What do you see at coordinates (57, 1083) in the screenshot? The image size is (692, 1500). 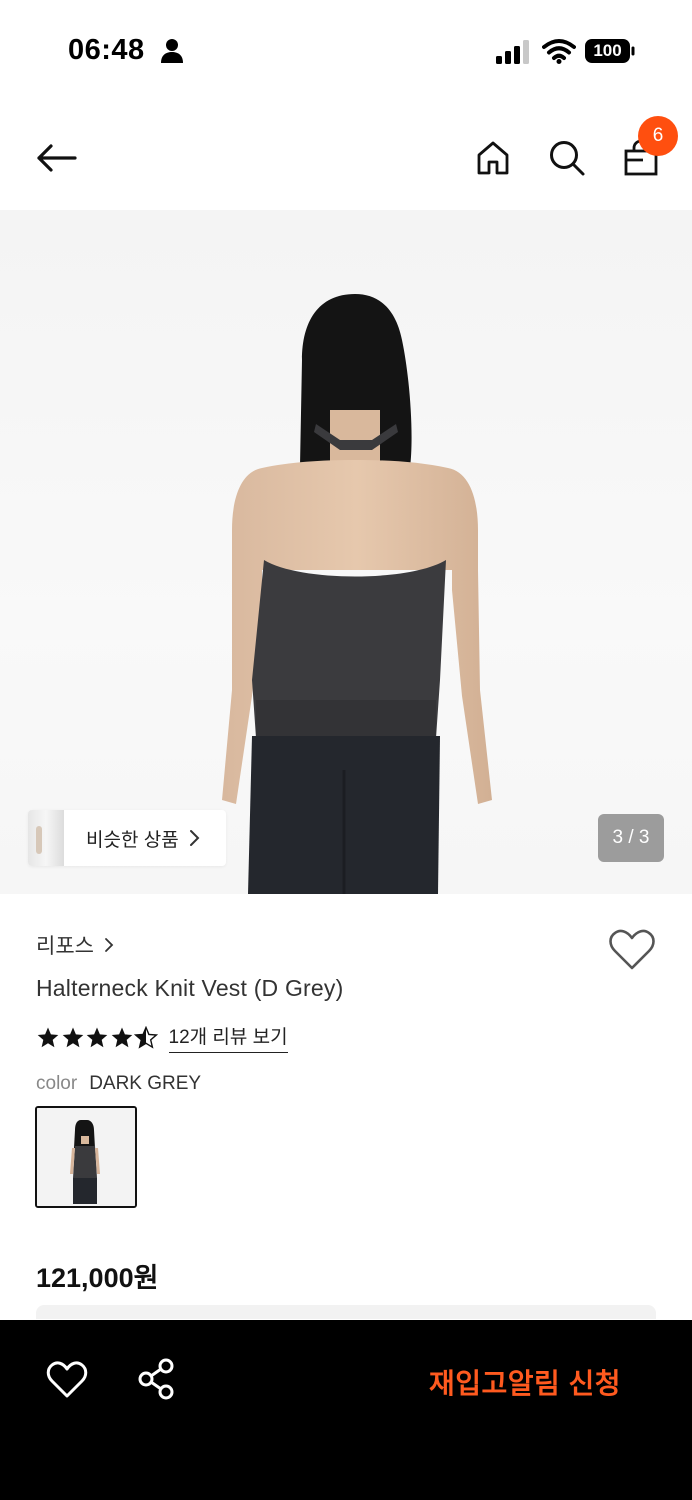 I see `color-label: color` at bounding box center [57, 1083].